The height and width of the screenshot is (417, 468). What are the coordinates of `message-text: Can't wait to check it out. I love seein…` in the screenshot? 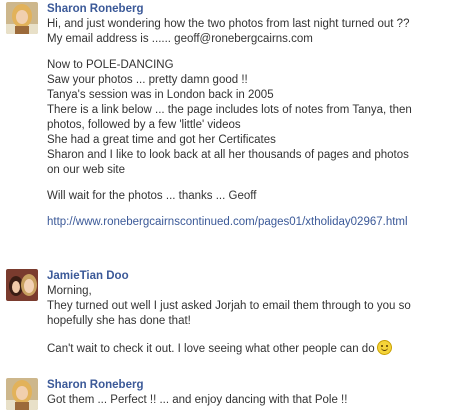 It's located at (211, 349).